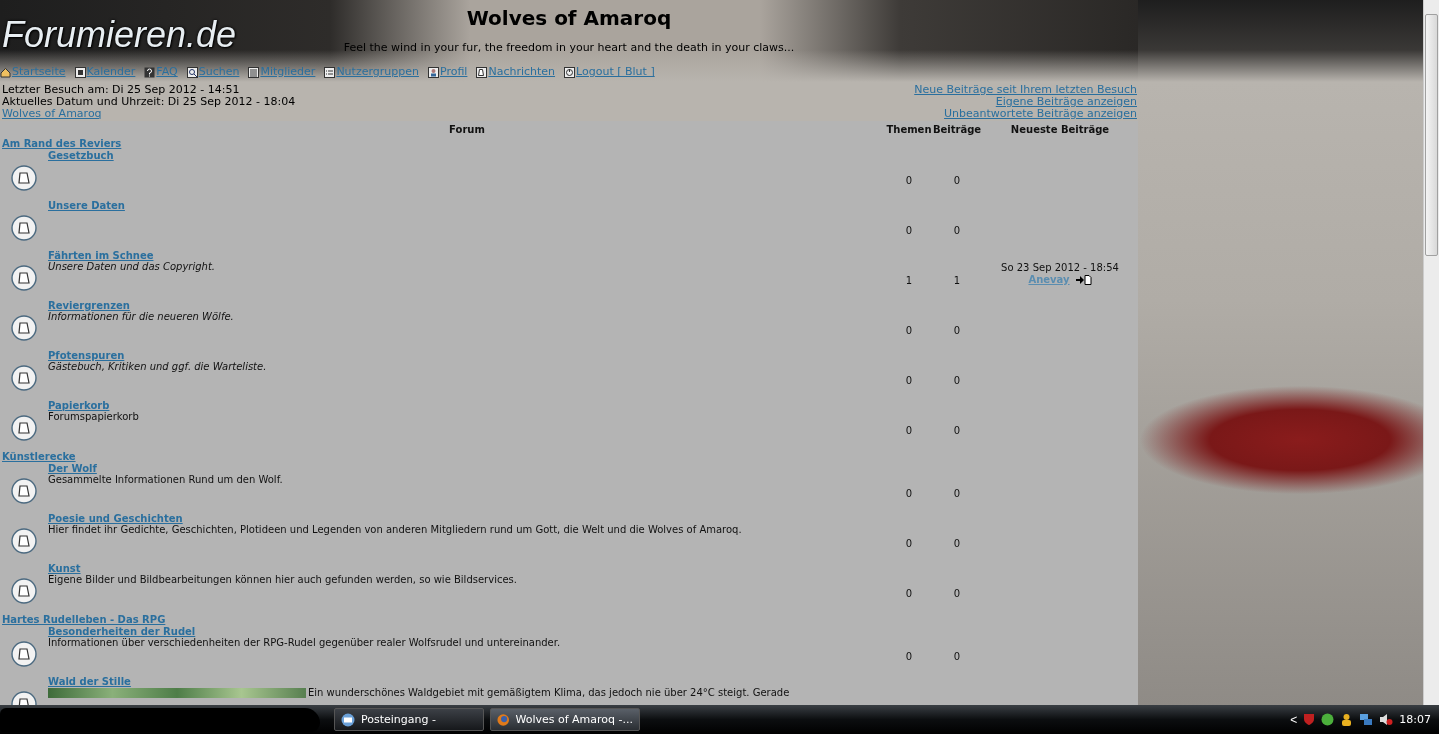 This screenshot has width=1439, height=734. I want to click on nav-link: Profil, so click(447, 71).